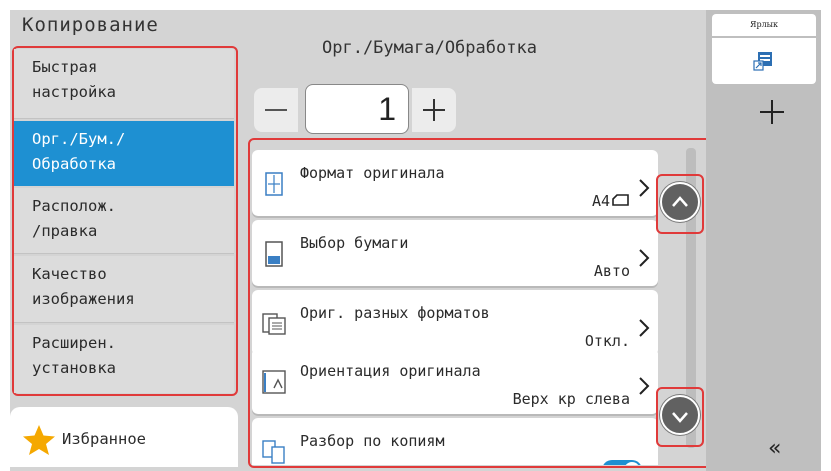 The image size is (831, 471). I want to click on scroll-up-circle, so click(680, 202).